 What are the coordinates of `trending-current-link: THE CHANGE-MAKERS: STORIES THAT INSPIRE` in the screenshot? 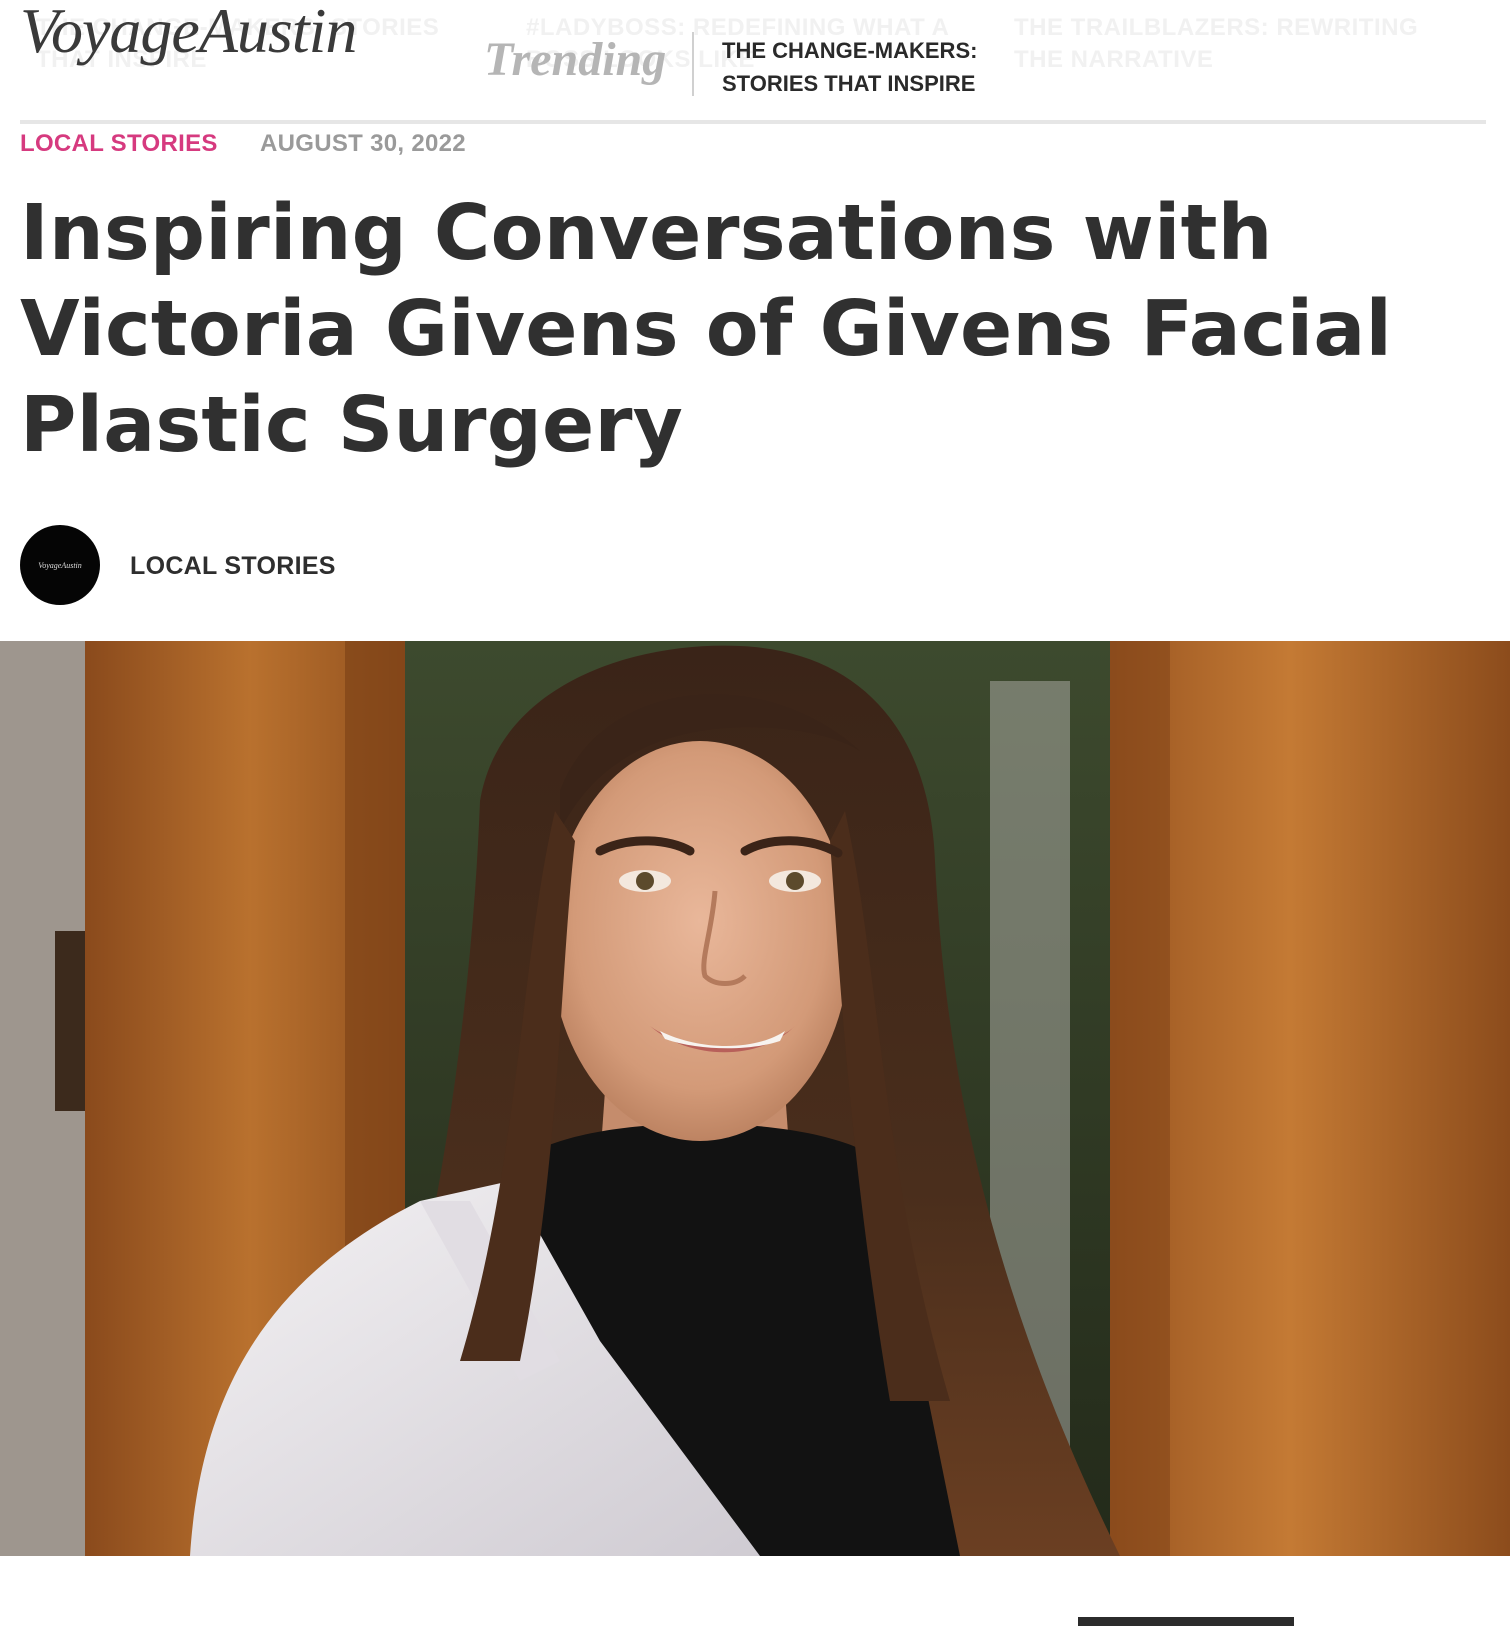 It's located at (872, 67).